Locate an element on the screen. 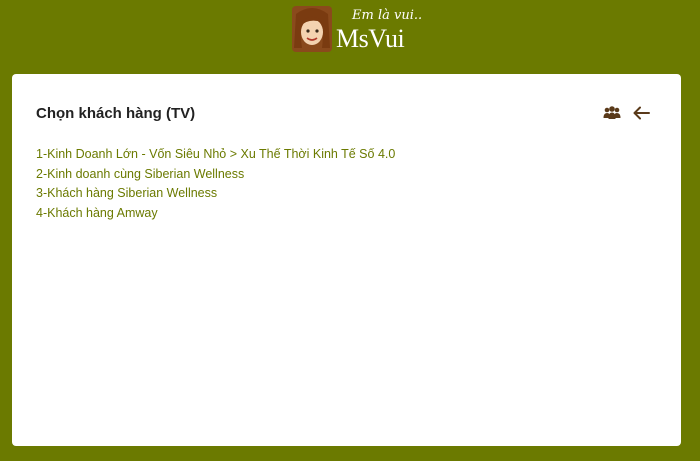  group-icon is located at coordinates (612, 113).